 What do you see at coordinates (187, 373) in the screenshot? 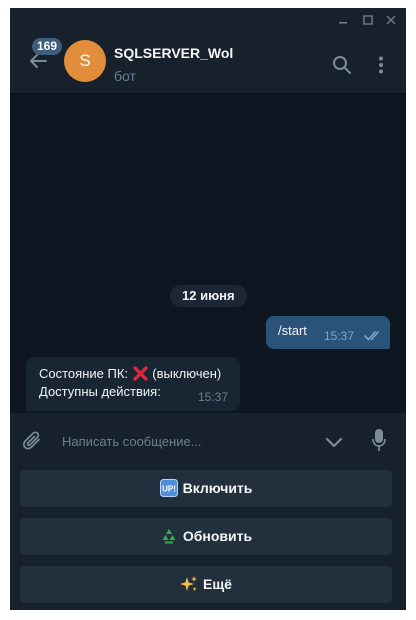
I see `status-value: (выключен)` at bounding box center [187, 373].